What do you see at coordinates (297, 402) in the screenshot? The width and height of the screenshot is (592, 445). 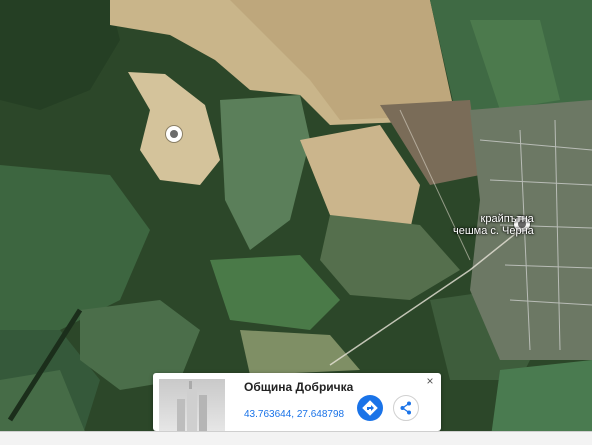 I see `place-info-card: Община Добричка 43.763644, 27.648798 ×` at bounding box center [297, 402].